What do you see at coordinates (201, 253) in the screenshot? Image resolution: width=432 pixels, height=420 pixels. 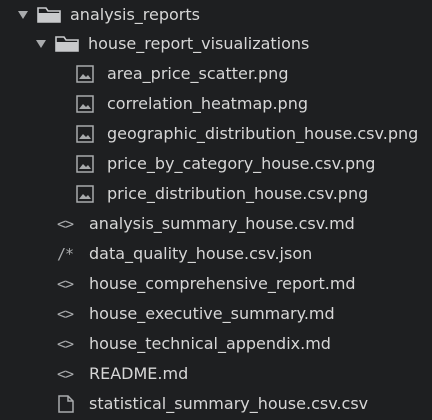 I see `file-label: data_quality_house.csv.json` at bounding box center [201, 253].